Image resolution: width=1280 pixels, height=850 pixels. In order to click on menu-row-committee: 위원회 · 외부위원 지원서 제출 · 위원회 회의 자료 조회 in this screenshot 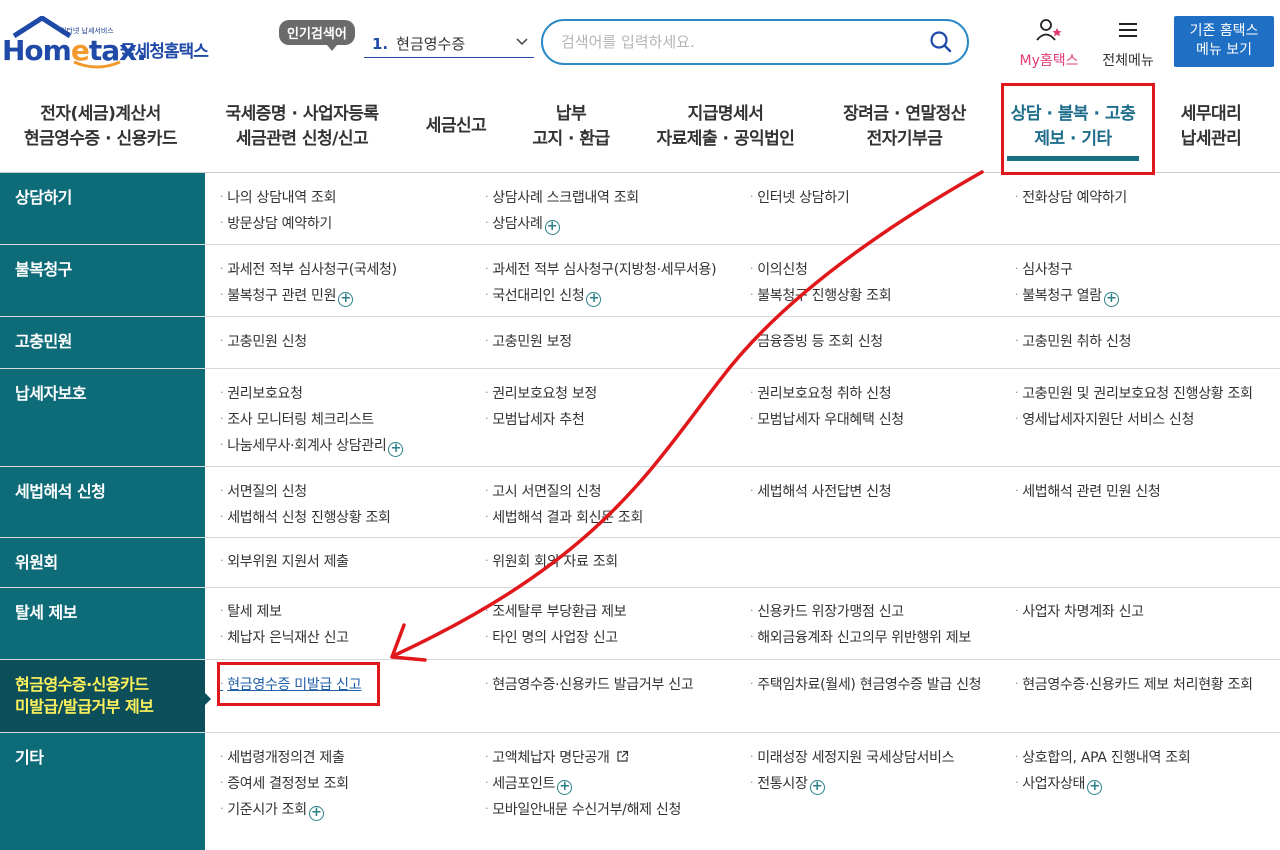, I will do `click(640, 563)`.